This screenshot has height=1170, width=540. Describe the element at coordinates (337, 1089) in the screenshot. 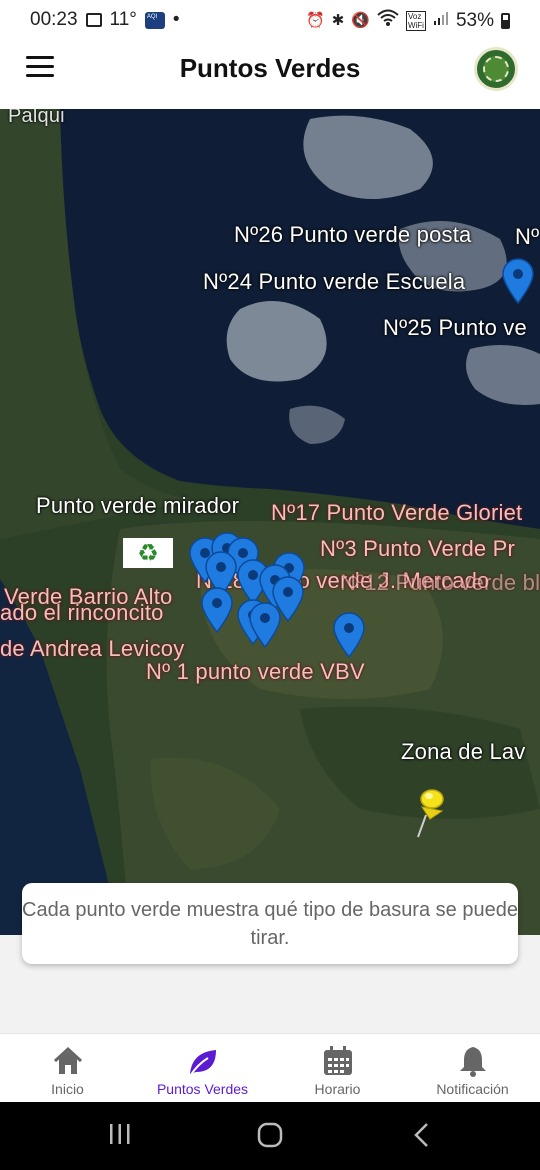

I see `nav-label: Horario` at that location.